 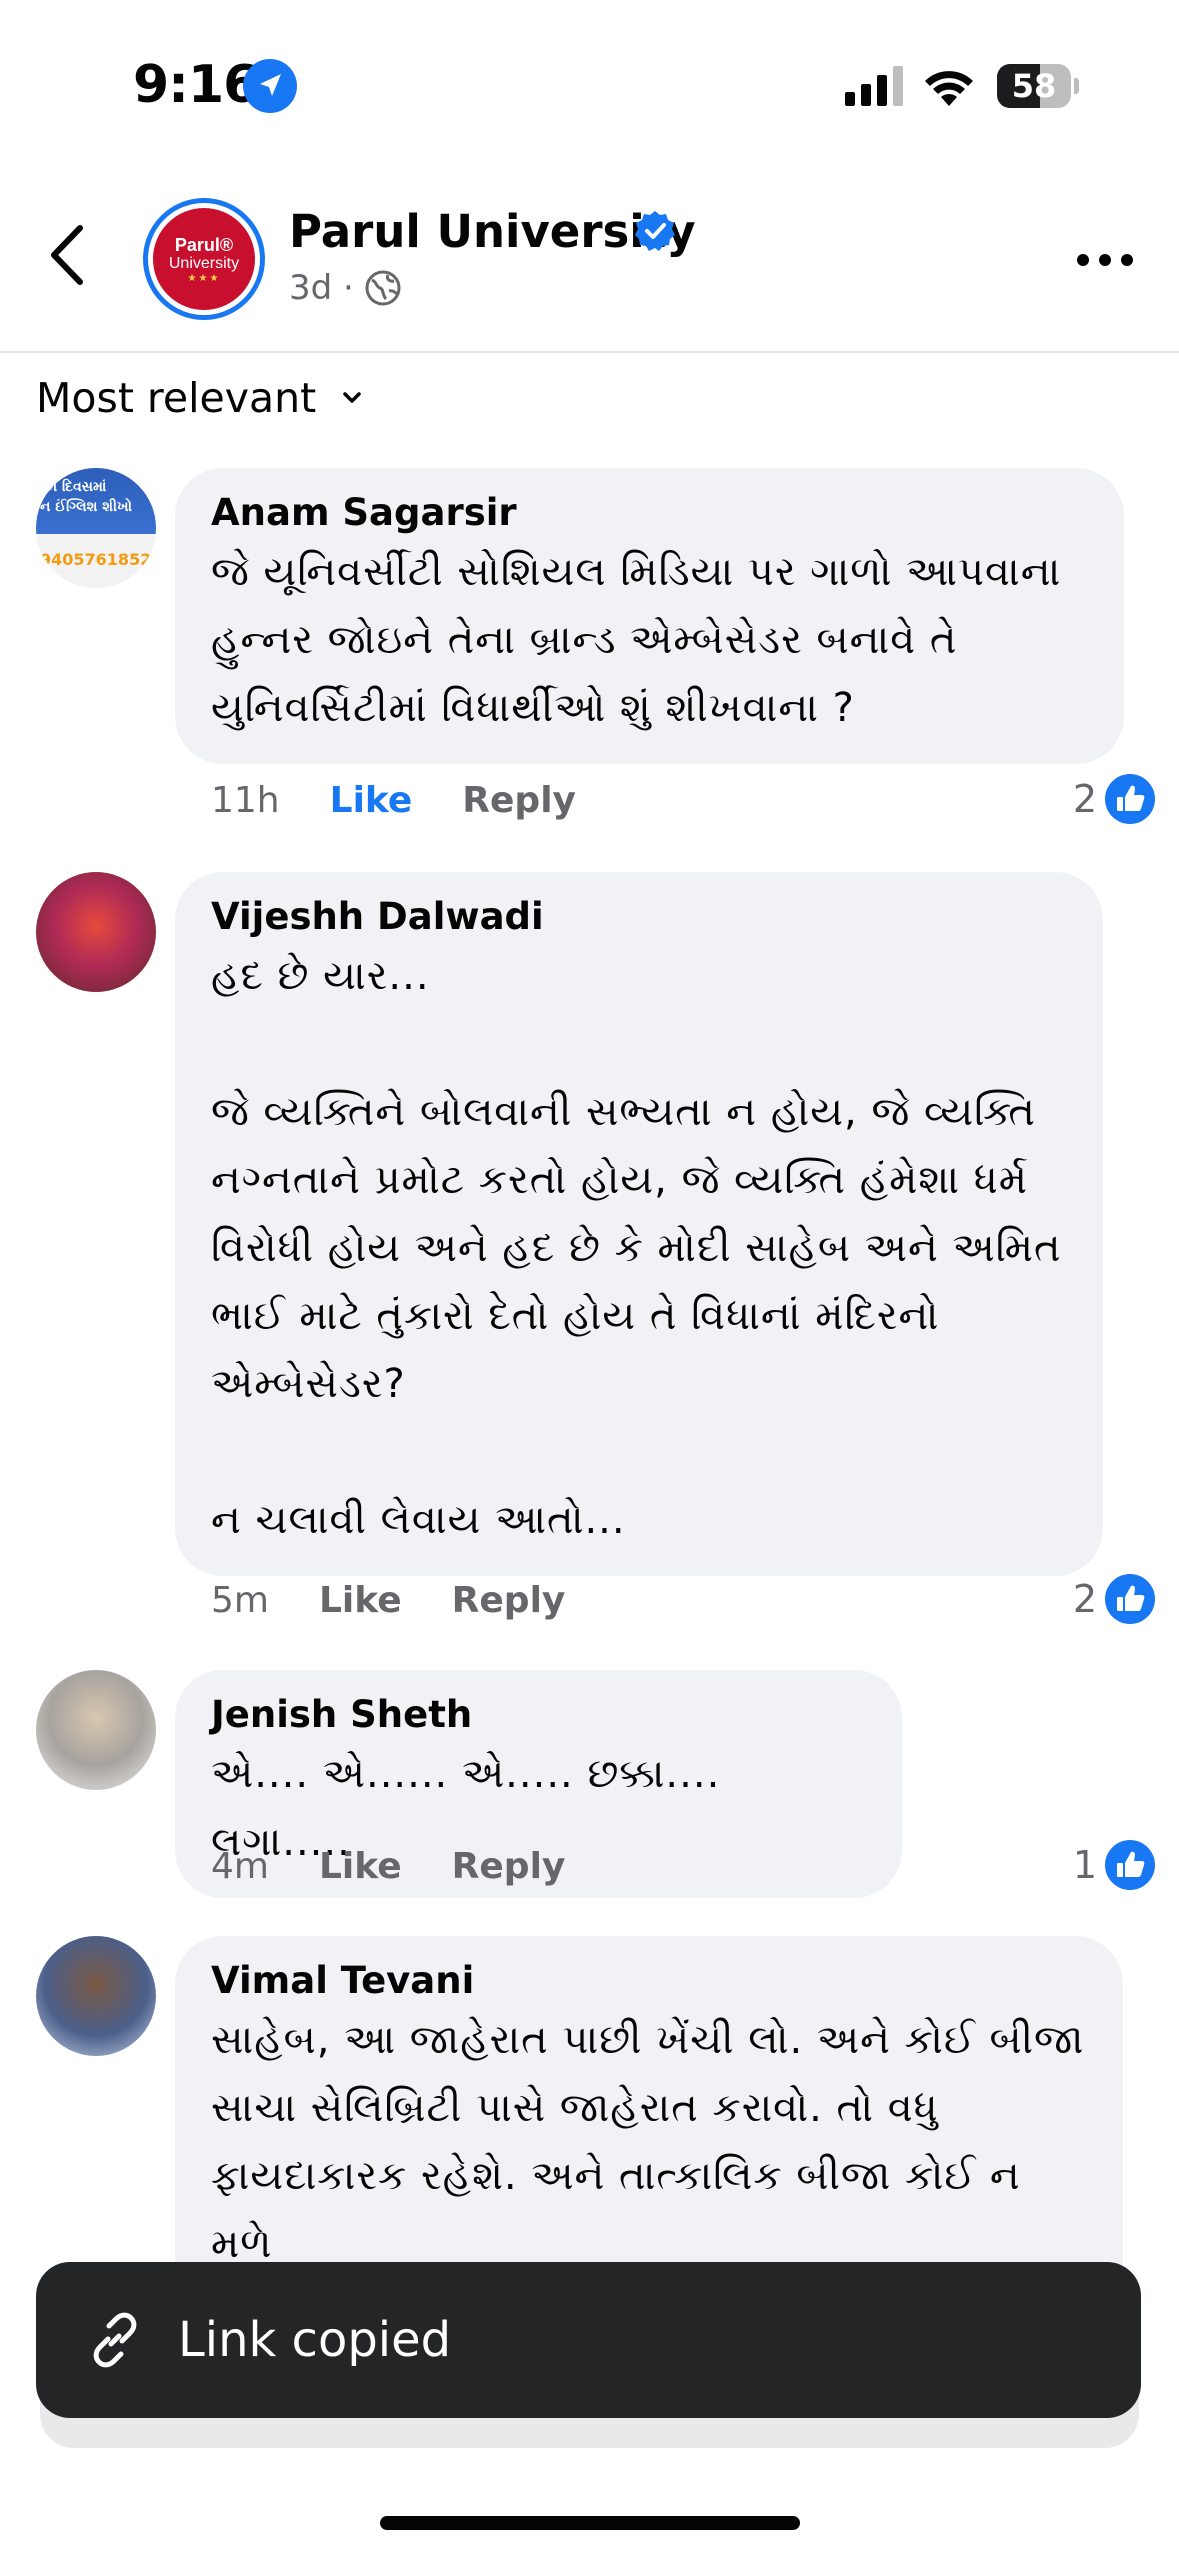 What do you see at coordinates (204, 263) in the screenshot?
I see `avatar-logo-subtext: University` at bounding box center [204, 263].